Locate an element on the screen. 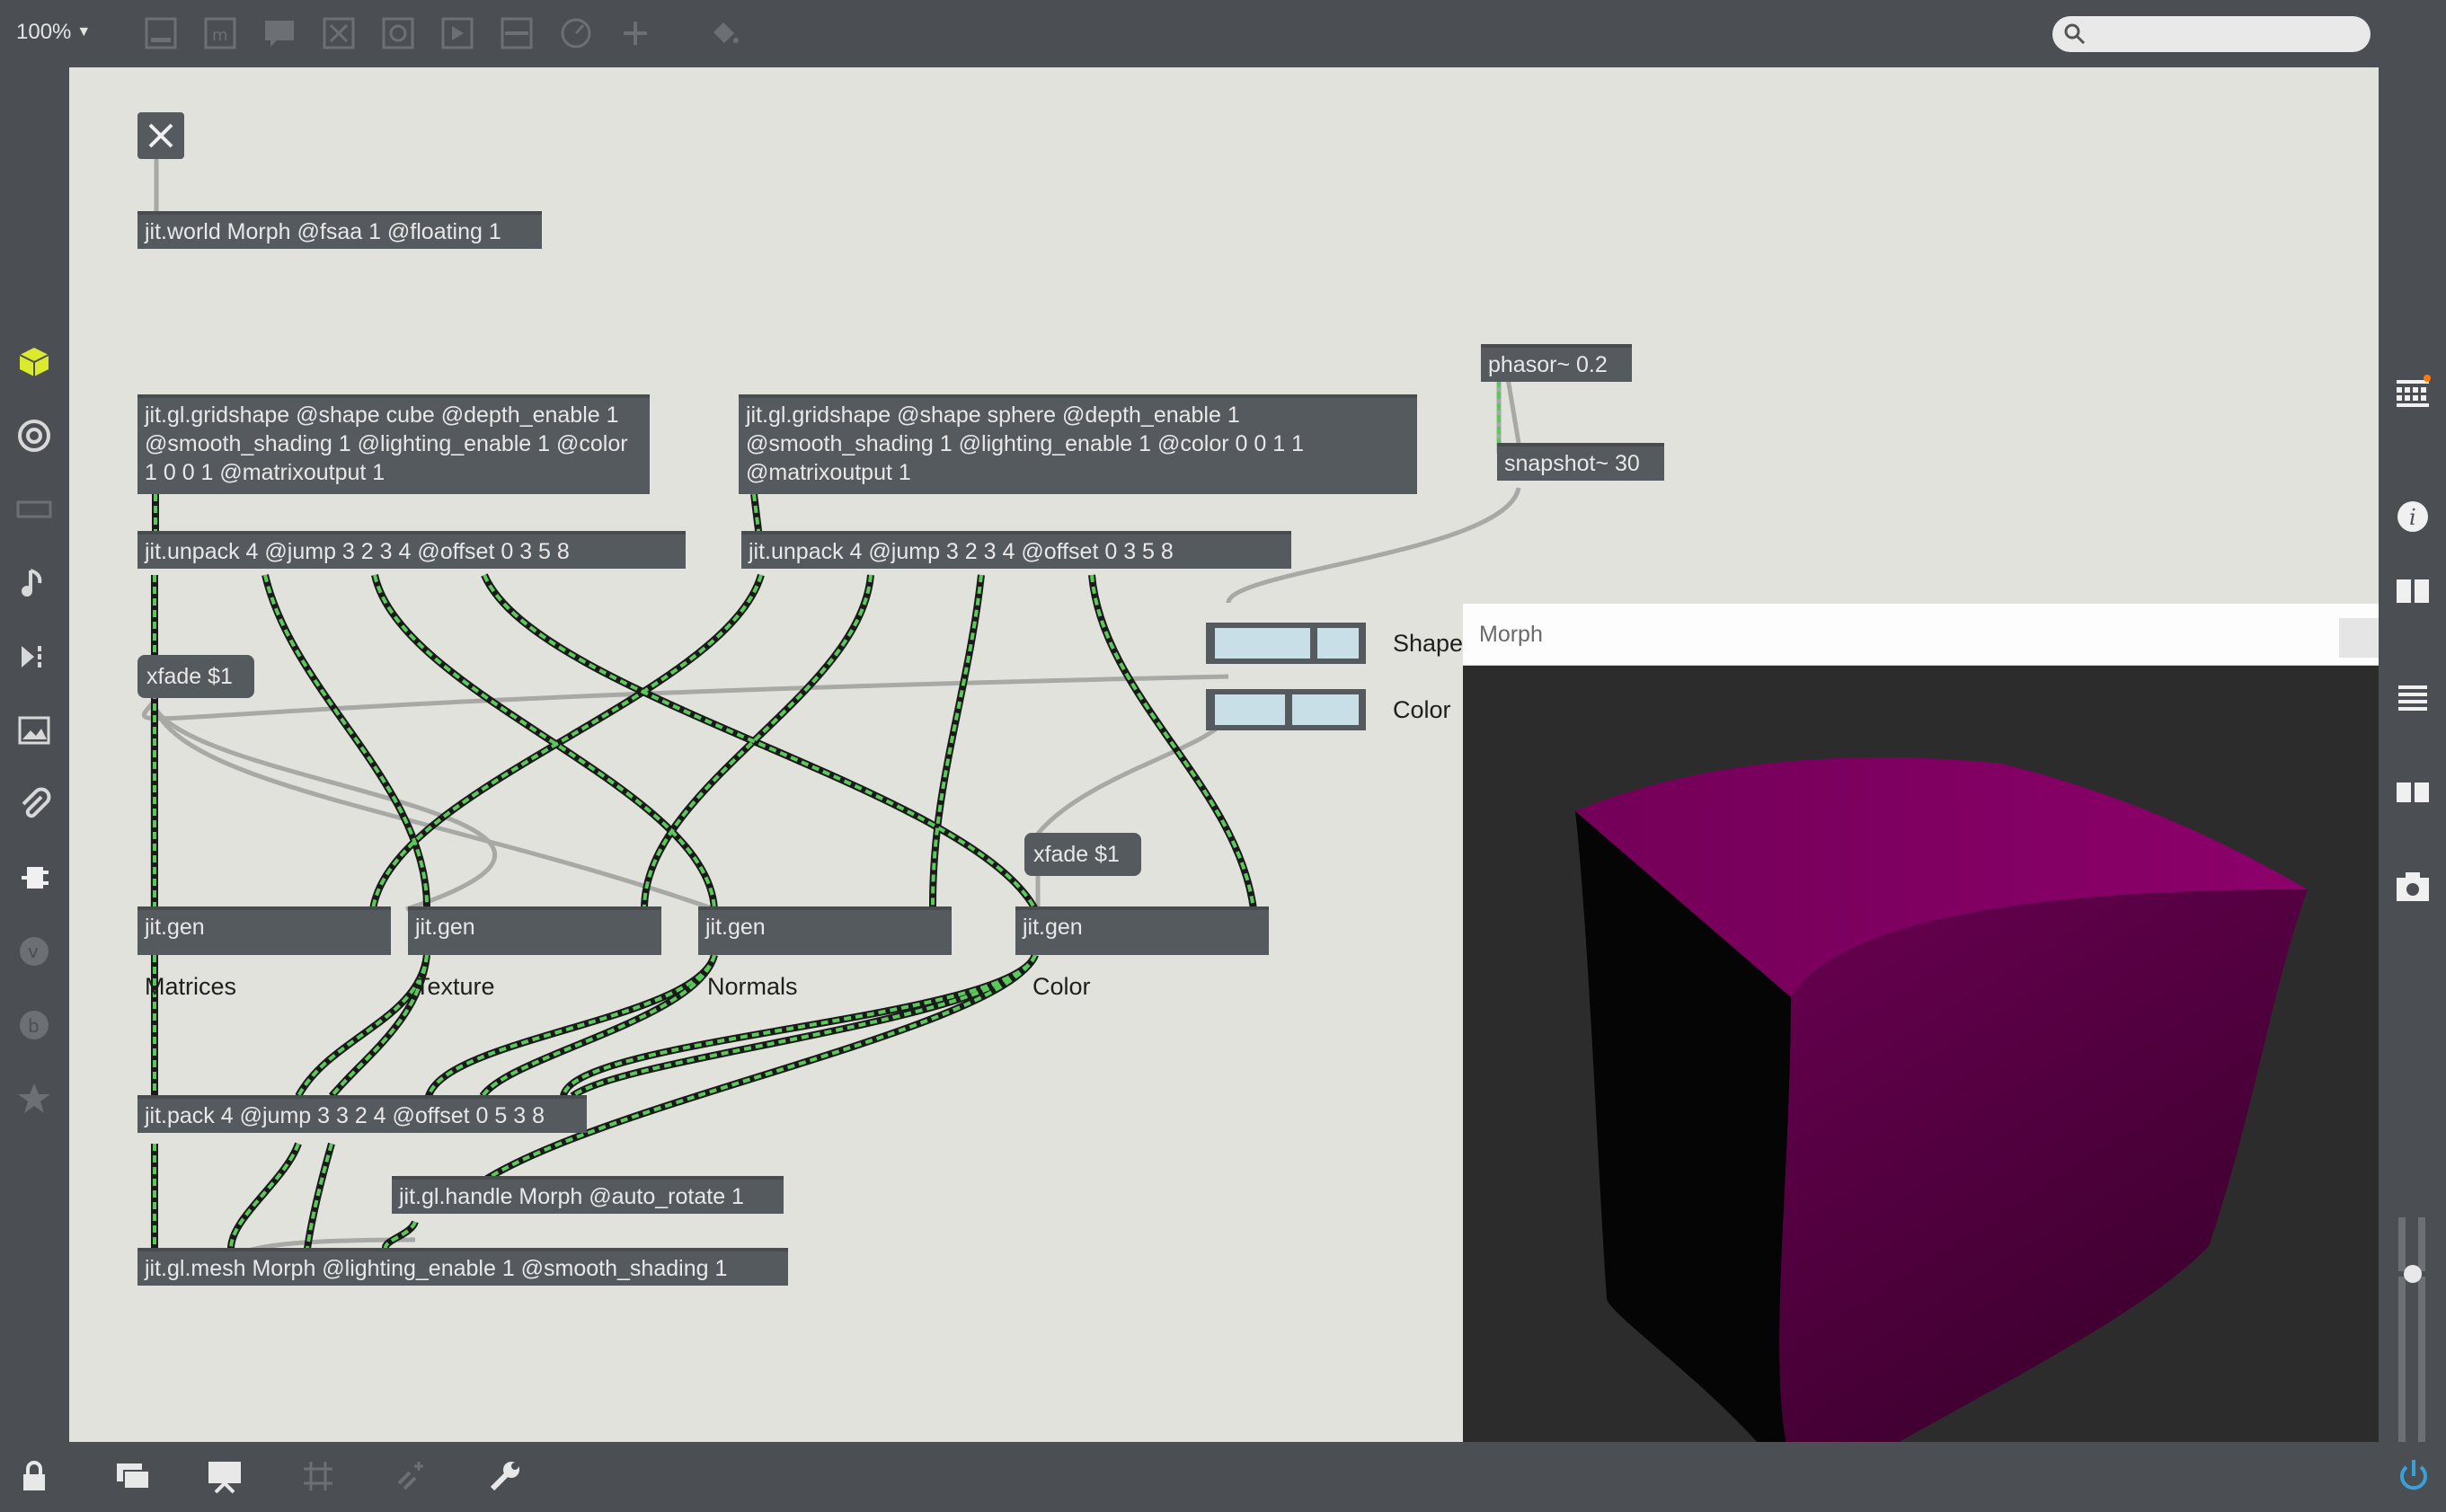 The width and height of the screenshot is (2446, 1512). b-icon: b is located at coordinates (34, 1025).